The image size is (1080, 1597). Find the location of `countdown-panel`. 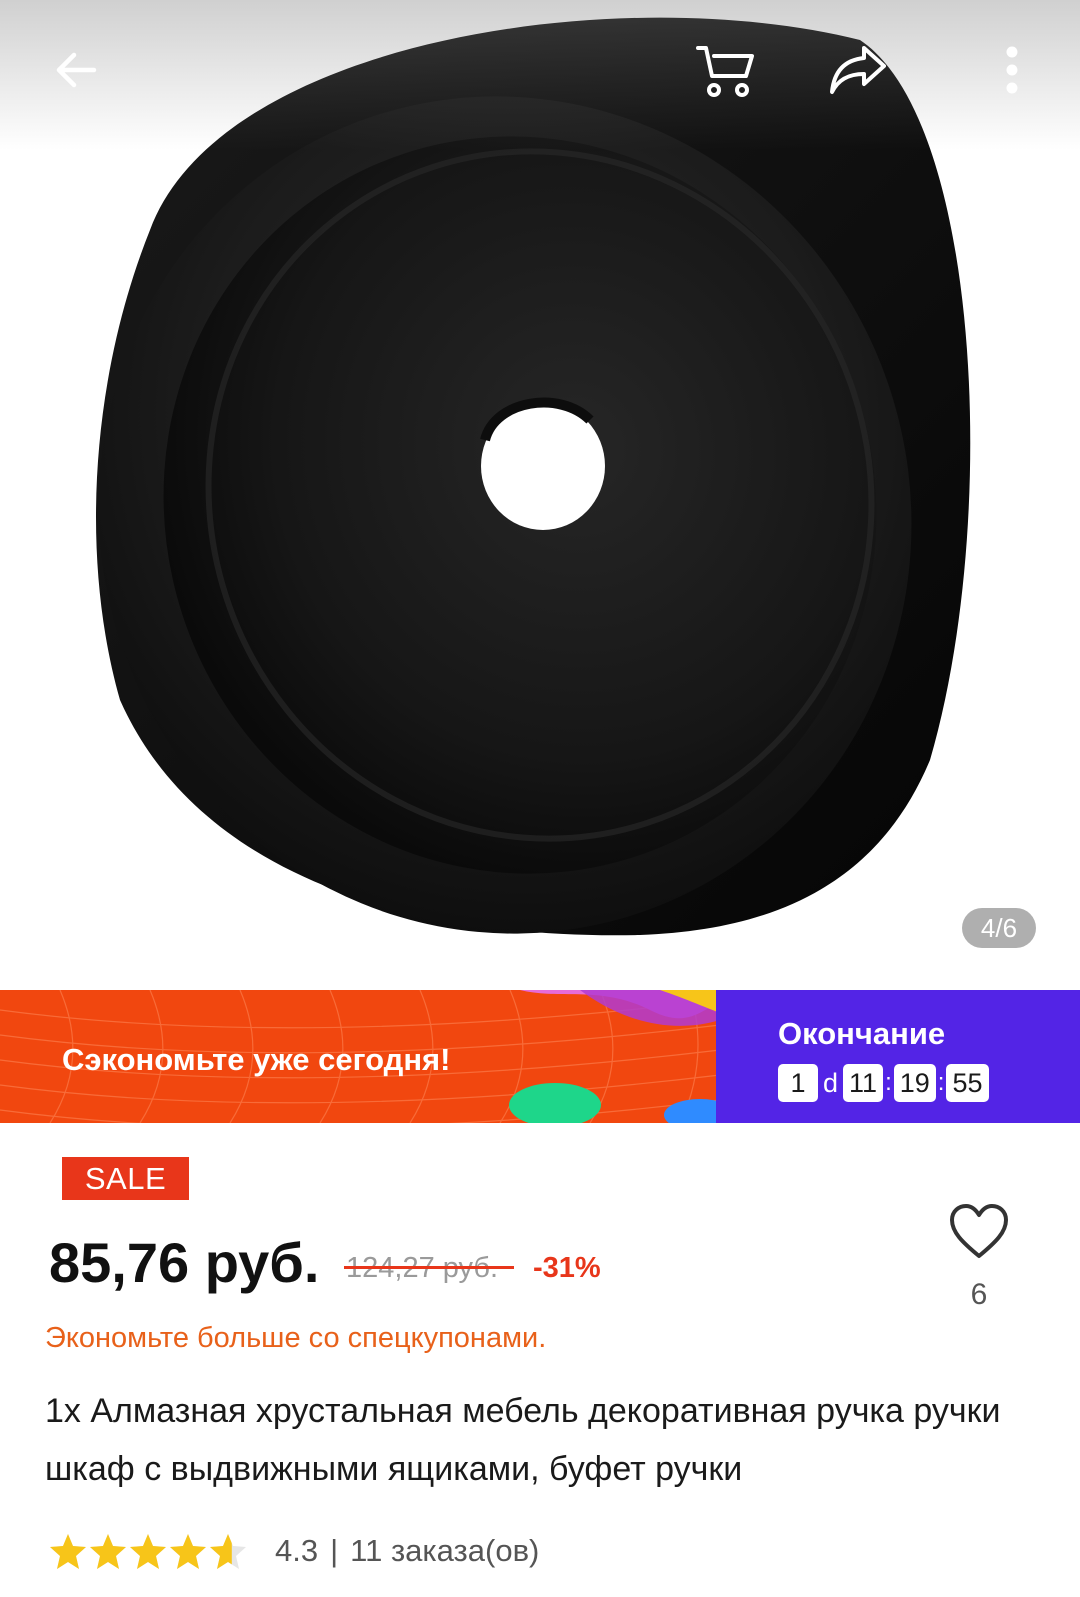

countdown-panel is located at coordinates (898, 1056).